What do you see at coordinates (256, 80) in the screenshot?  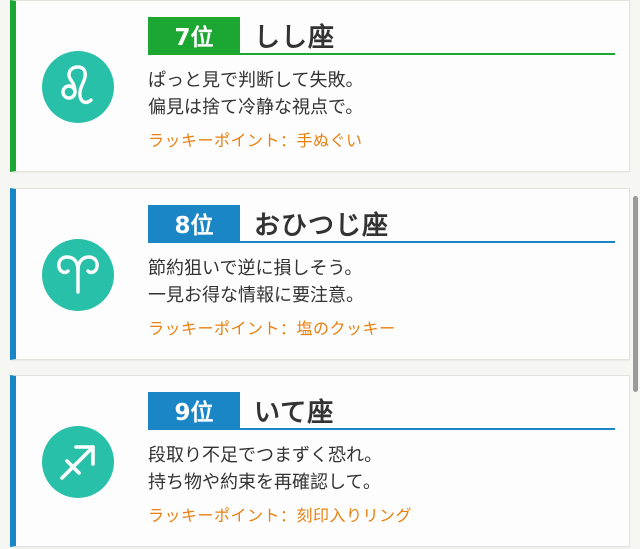 I see `fortune-line-1: ぱっと見で判断して失敗。` at bounding box center [256, 80].